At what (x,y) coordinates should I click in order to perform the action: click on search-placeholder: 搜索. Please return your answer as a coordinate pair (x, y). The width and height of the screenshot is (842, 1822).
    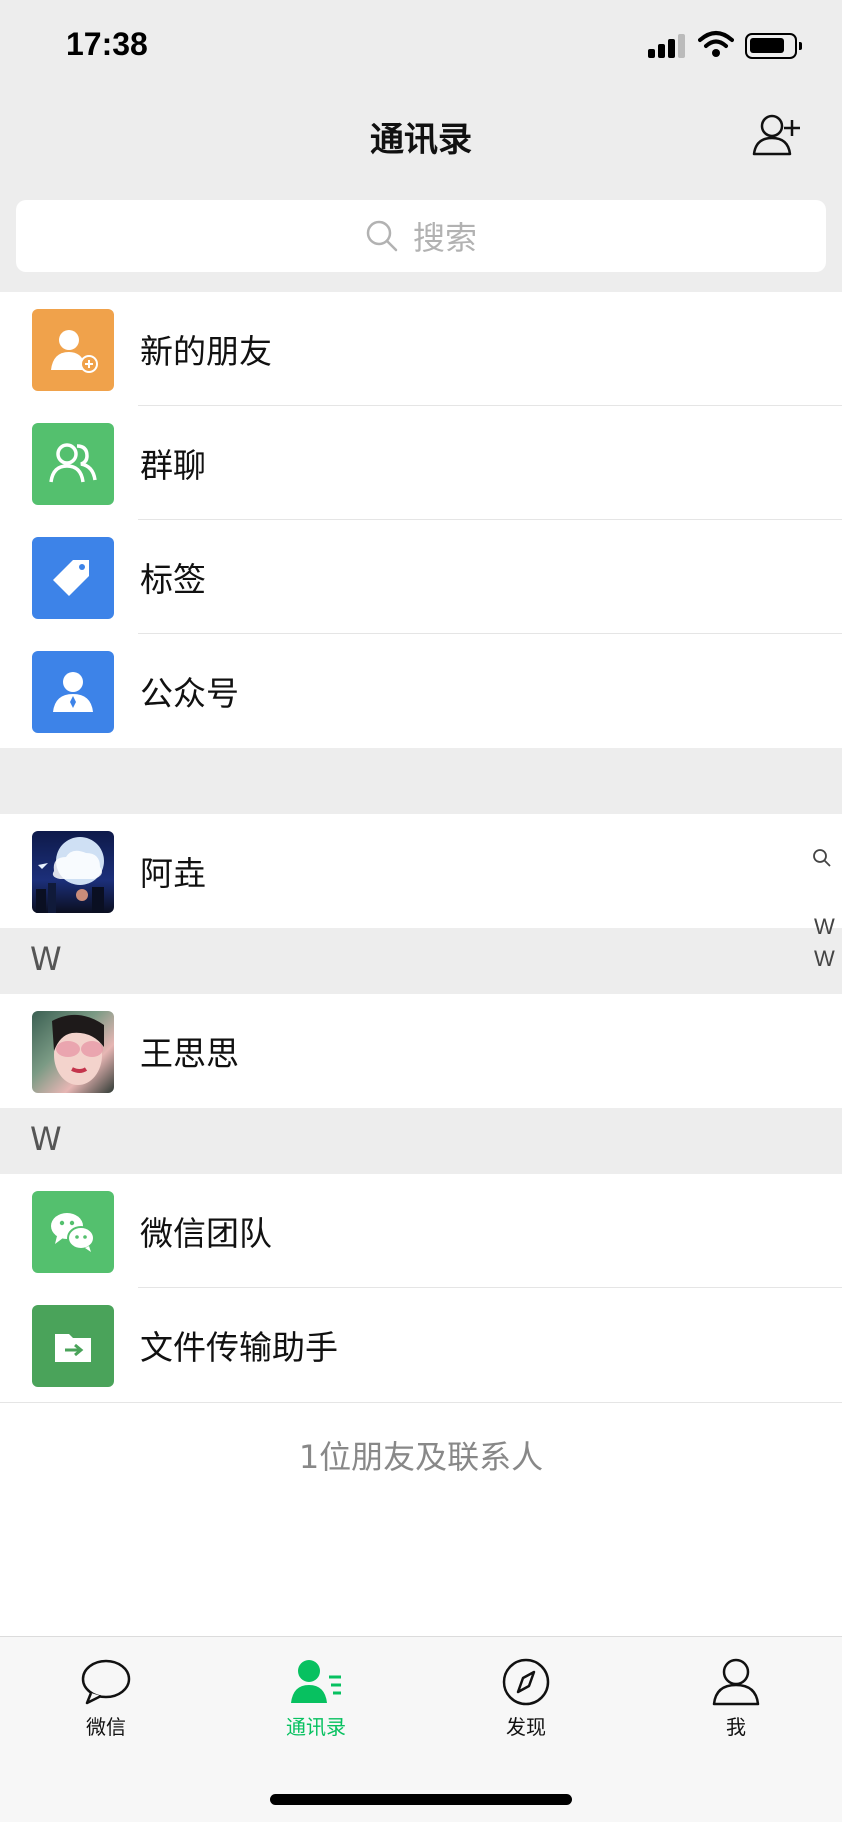
    Looking at the image, I should click on (444, 238).